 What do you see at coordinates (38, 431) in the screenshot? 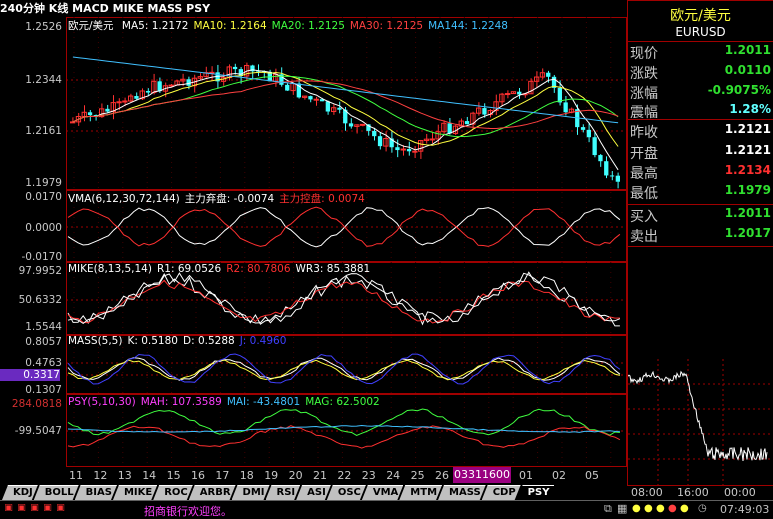
I see `psy-ytick-1: -99.5047` at bounding box center [38, 431].